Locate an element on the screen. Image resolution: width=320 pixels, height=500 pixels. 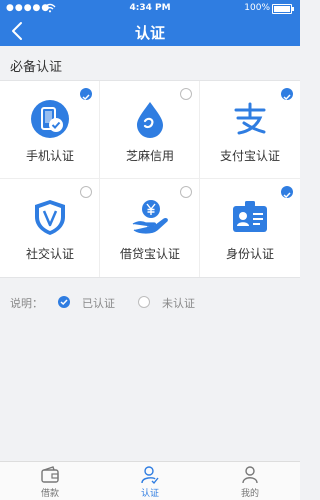
card-label: 芝麻信用 is located at coordinates (149, 156).